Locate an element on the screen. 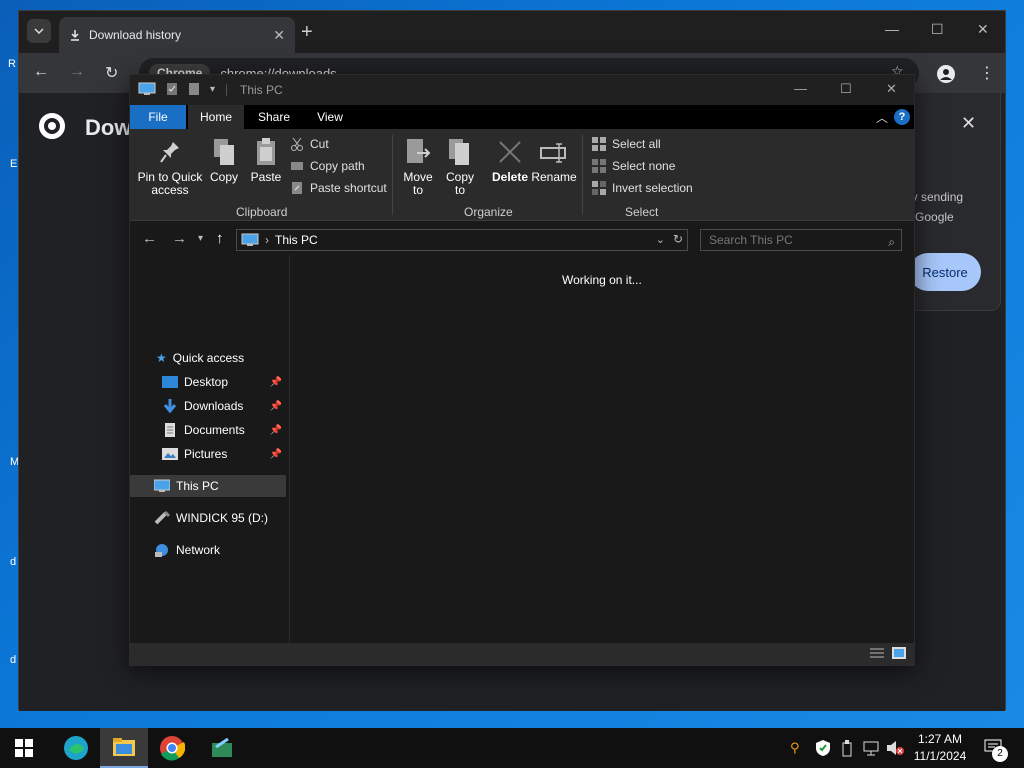  taskbar-app is located at coordinates (222, 748).